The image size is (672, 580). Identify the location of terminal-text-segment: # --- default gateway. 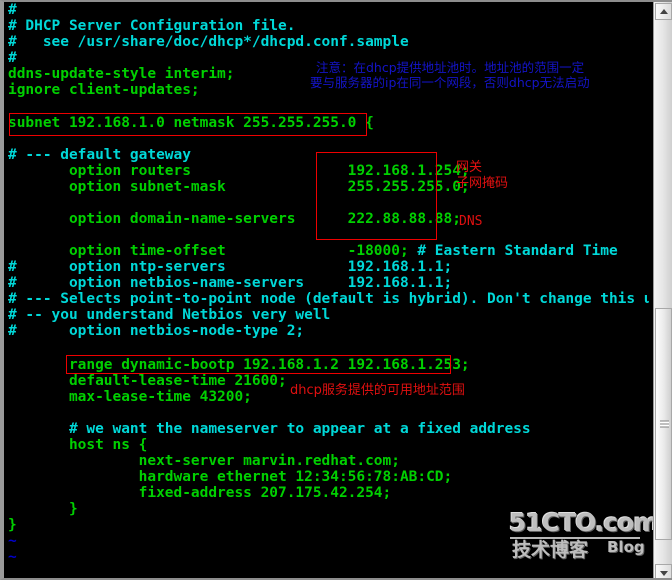
(99, 155).